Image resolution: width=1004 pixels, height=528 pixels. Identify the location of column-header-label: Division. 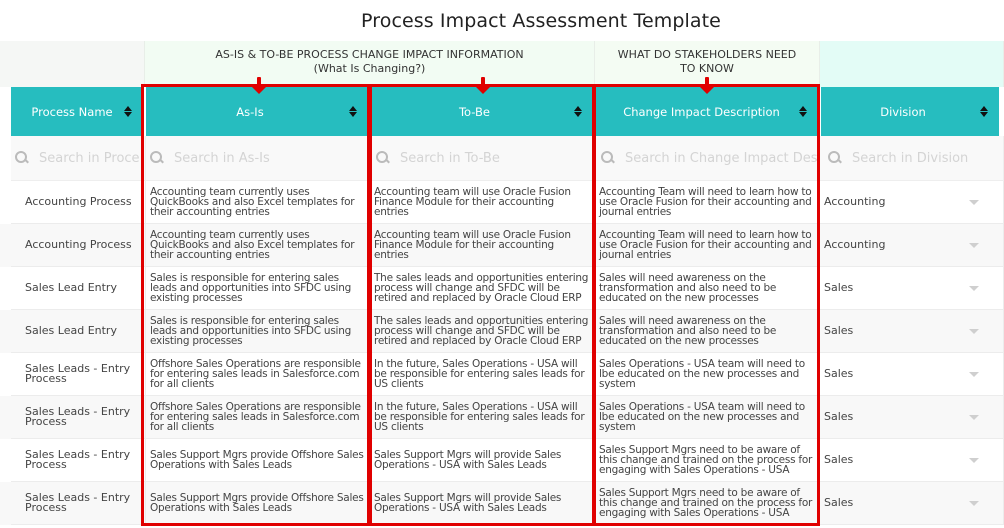
(903, 111).